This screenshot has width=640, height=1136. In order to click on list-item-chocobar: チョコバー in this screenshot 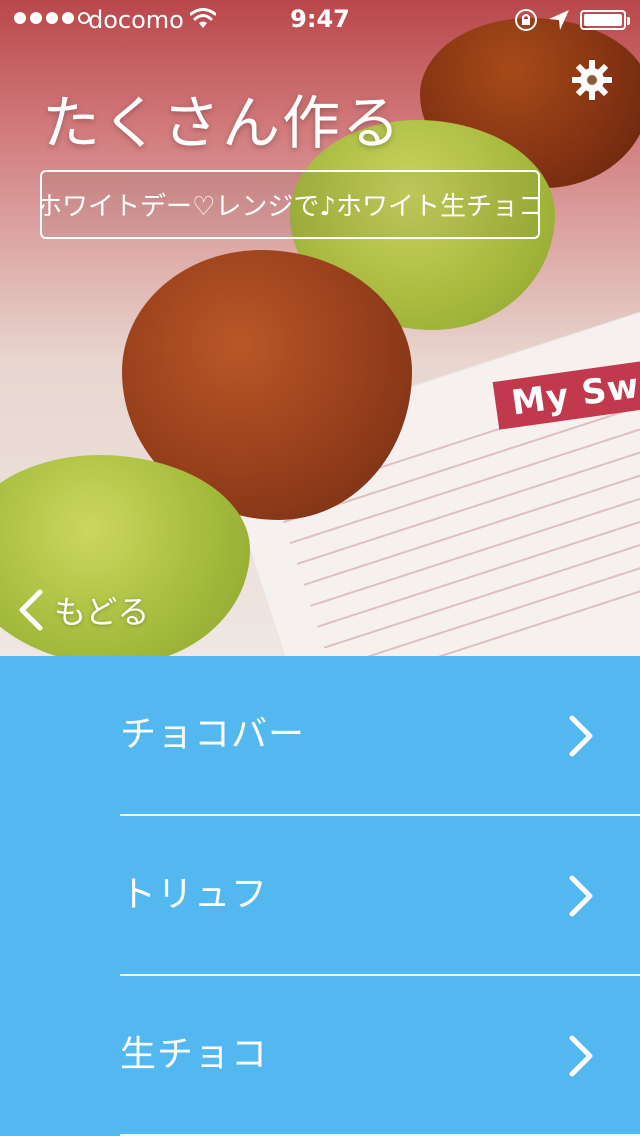, I will do `click(320, 736)`.